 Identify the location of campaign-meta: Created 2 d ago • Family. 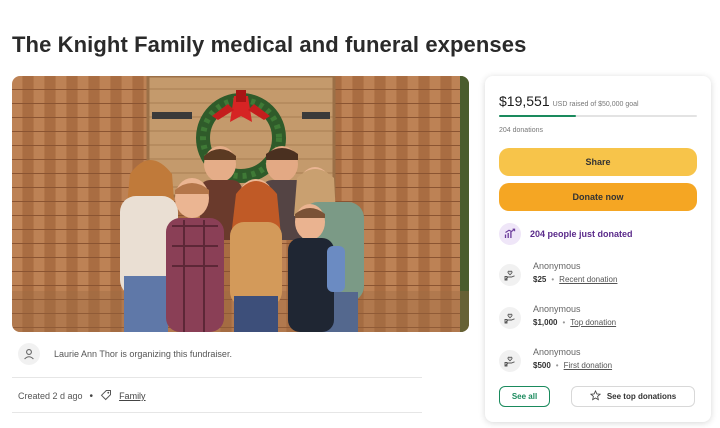
(82, 396).